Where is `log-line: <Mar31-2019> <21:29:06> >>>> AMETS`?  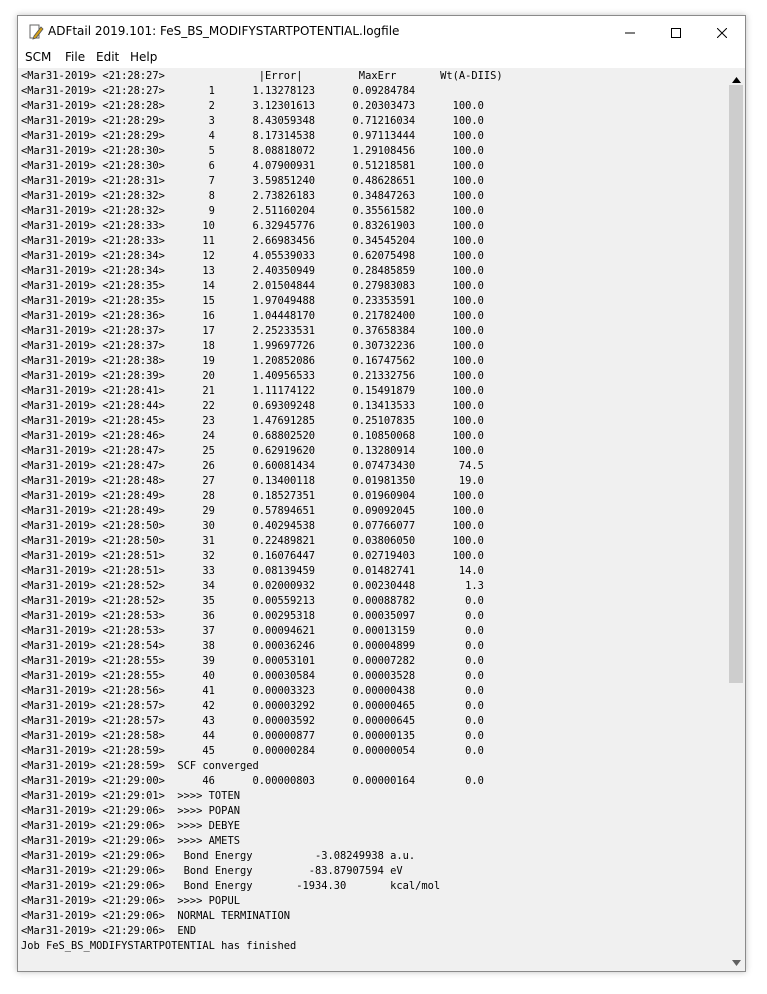
log-line: <Mar31-2019> <21:29:06> >>>> AMETS is located at coordinates (130, 841).